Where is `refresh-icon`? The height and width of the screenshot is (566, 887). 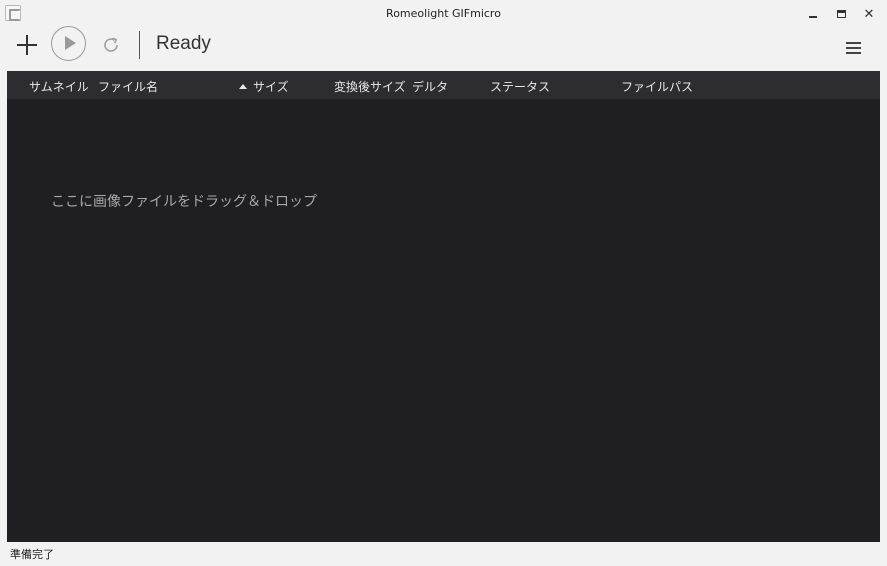
refresh-icon is located at coordinates (111, 45).